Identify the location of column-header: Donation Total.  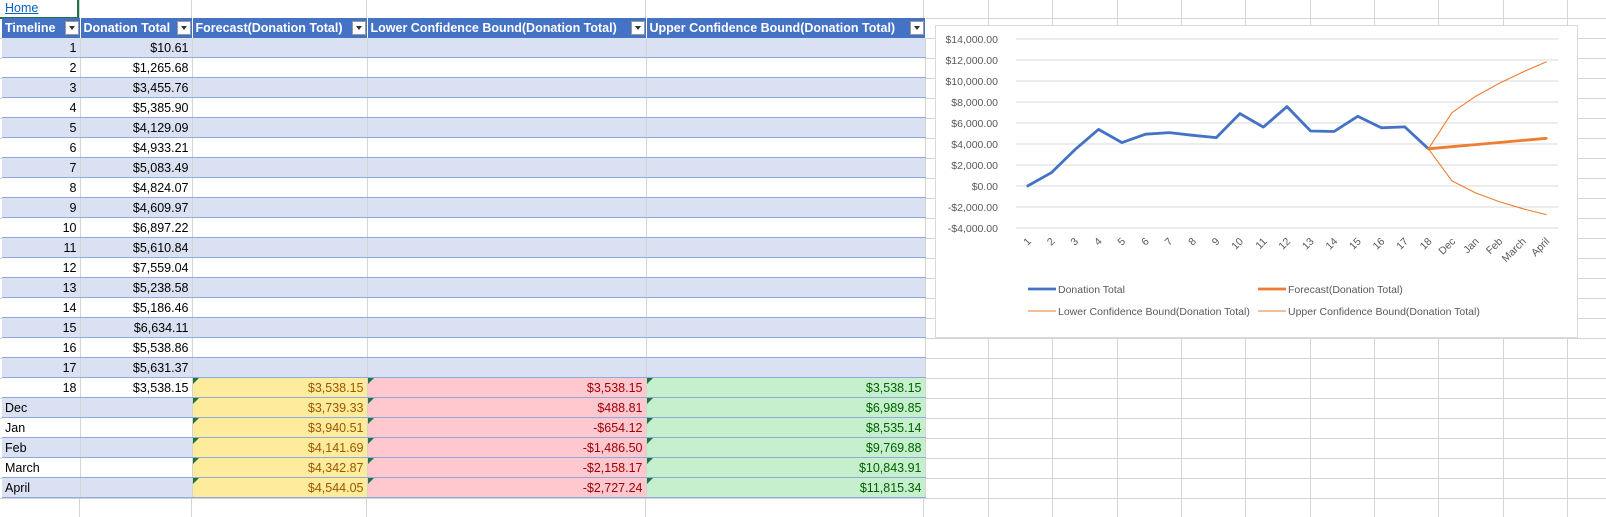
(136, 28).